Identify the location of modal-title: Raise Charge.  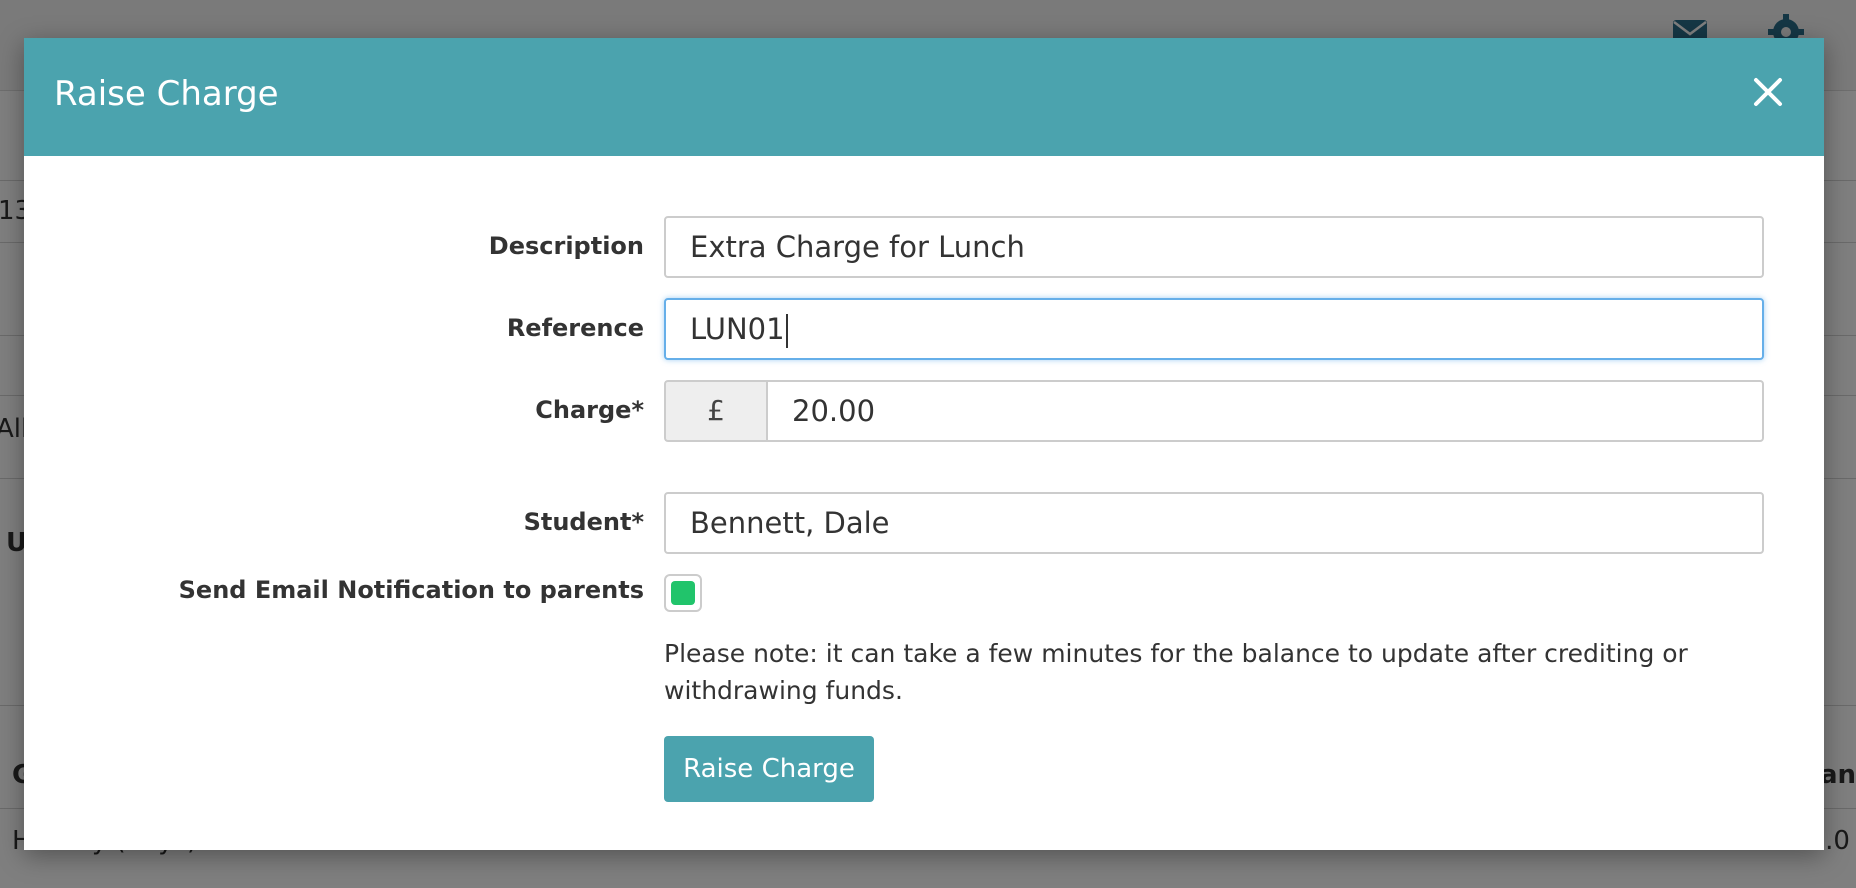
(166, 94).